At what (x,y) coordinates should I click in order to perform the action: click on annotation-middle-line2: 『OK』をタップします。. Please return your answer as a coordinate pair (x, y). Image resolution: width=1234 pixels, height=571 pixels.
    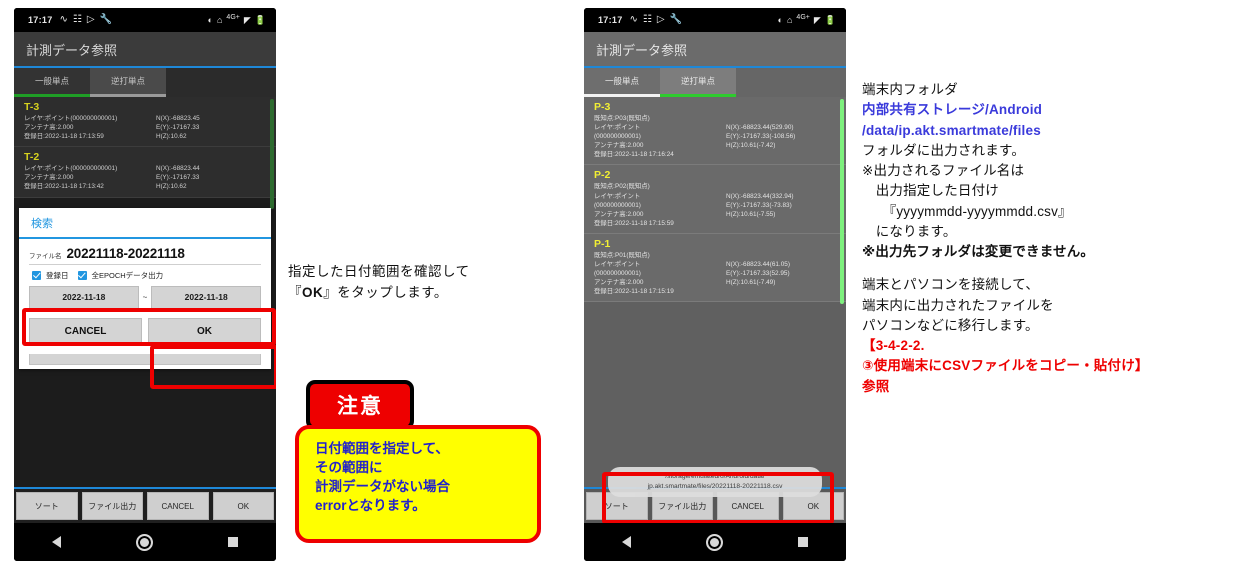
    Looking at the image, I should click on (368, 292).